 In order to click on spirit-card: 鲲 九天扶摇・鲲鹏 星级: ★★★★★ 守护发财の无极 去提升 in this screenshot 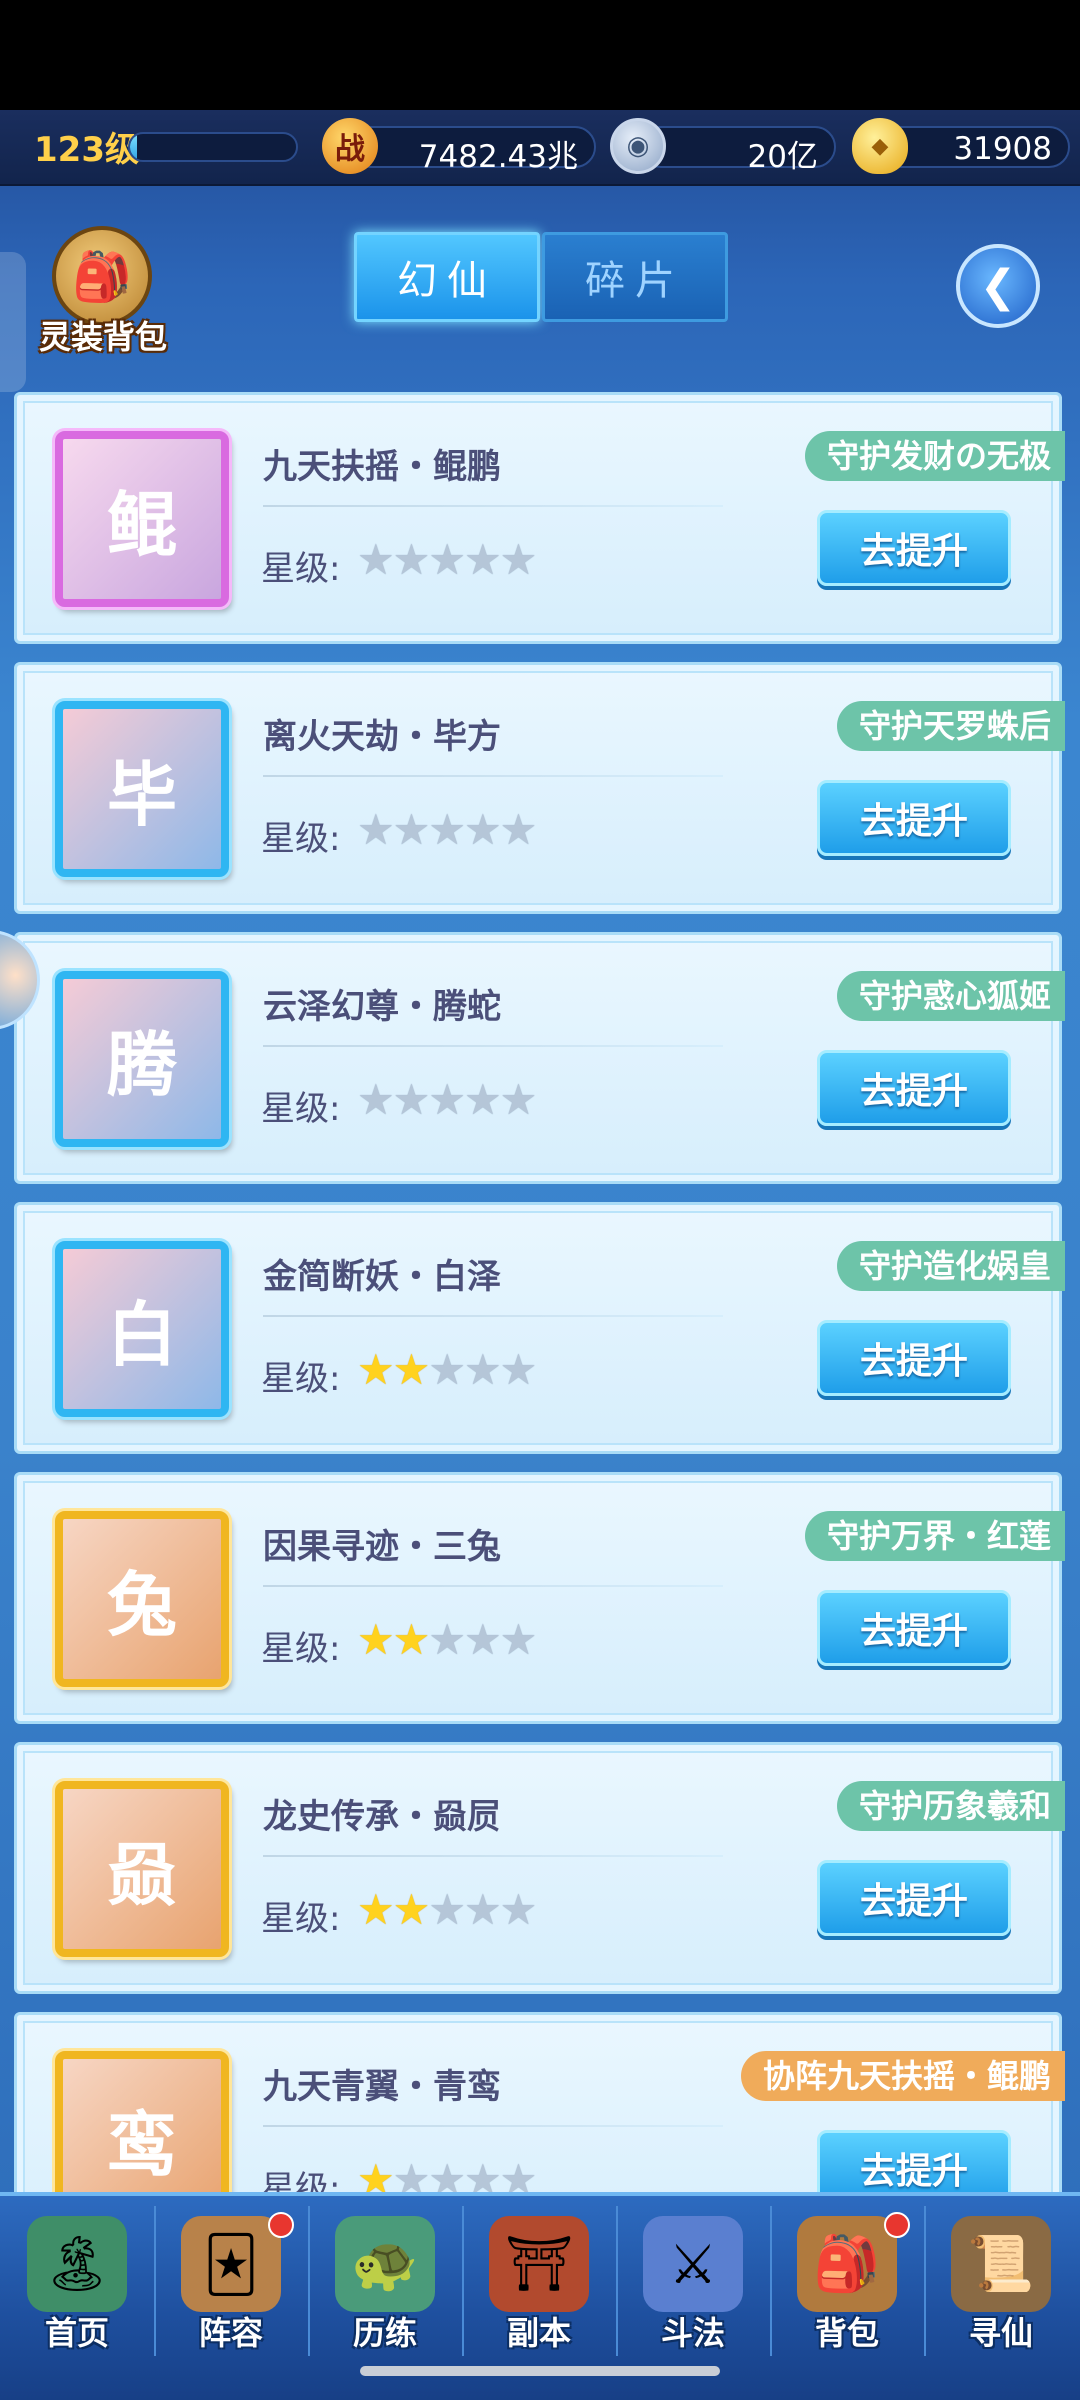, I will do `click(539, 518)`.